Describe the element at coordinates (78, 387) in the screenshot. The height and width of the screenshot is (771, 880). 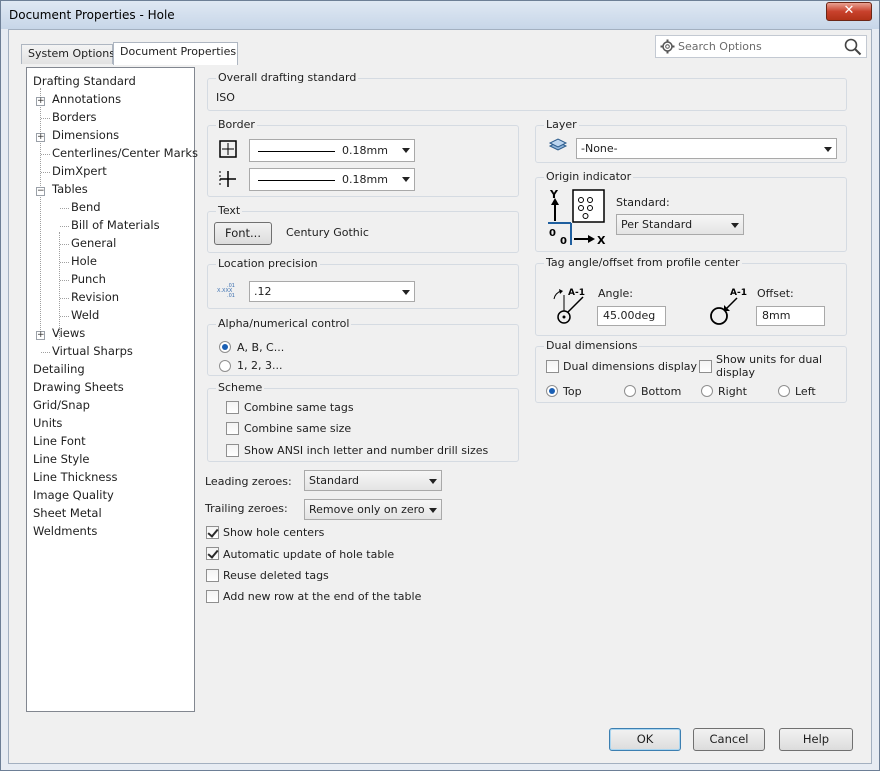
I see `tree-item-drawing-sheets: Drawing Sheets` at that location.